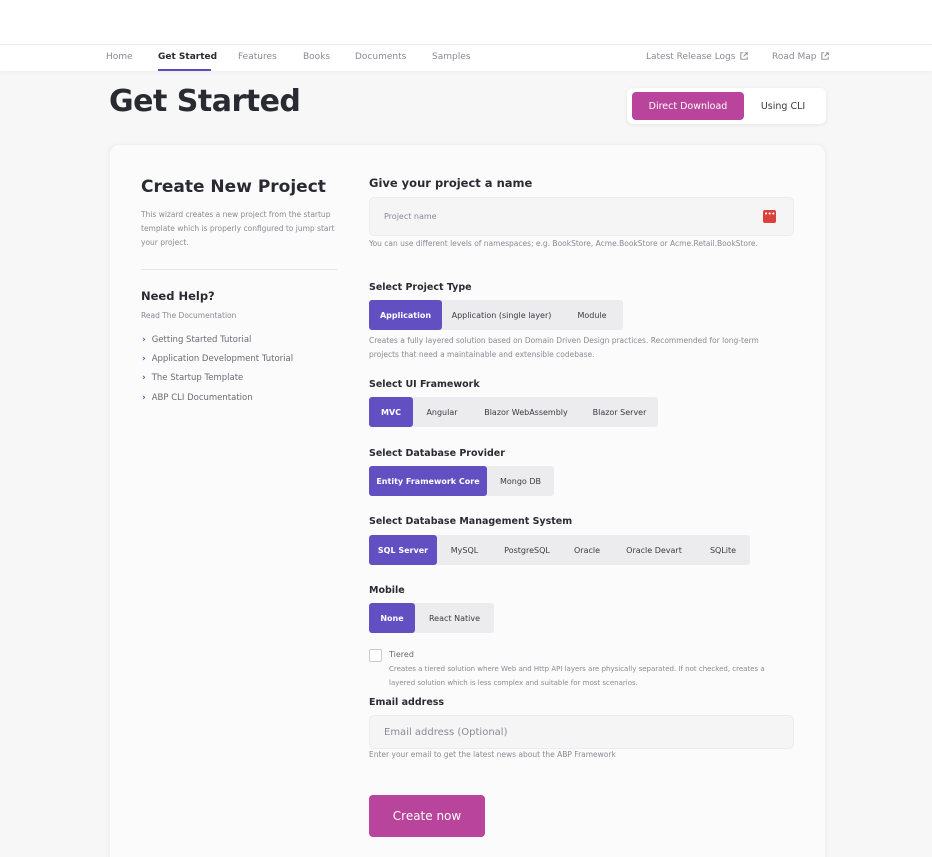  I want to click on option-application: Application, so click(405, 315).